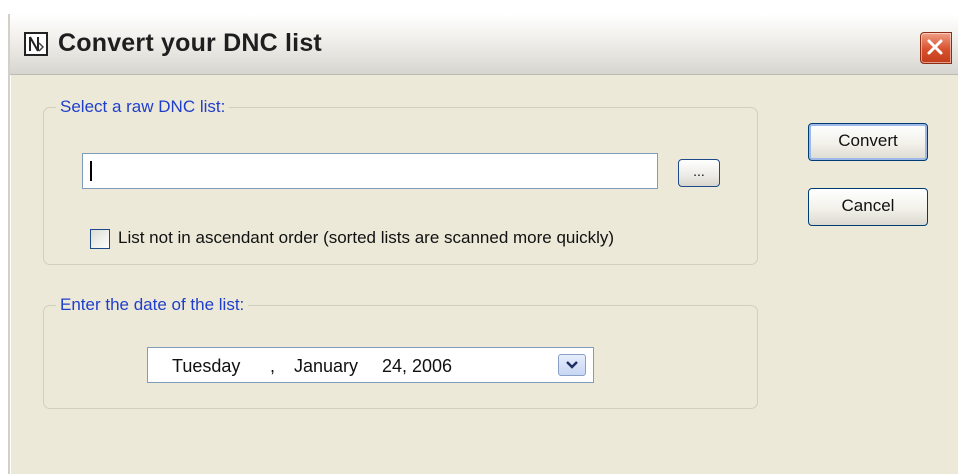 This screenshot has width=958, height=474. What do you see at coordinates (143, 106) in the screenshot?
I see `source-group-legend: Select a raw DNC list:` at bounding box center [143, 106].